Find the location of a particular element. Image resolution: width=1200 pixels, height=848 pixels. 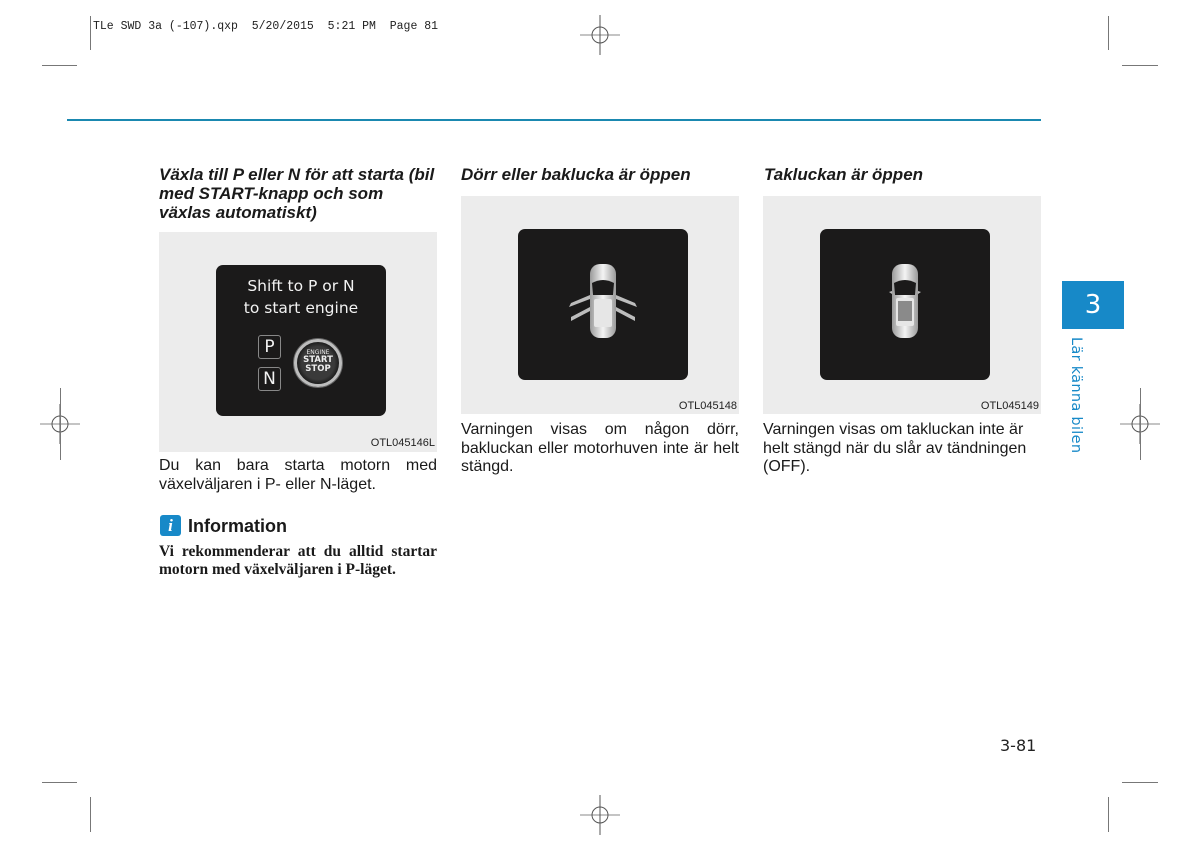

figure-door-open: OTL045148 is located at coordinates (600, 305).